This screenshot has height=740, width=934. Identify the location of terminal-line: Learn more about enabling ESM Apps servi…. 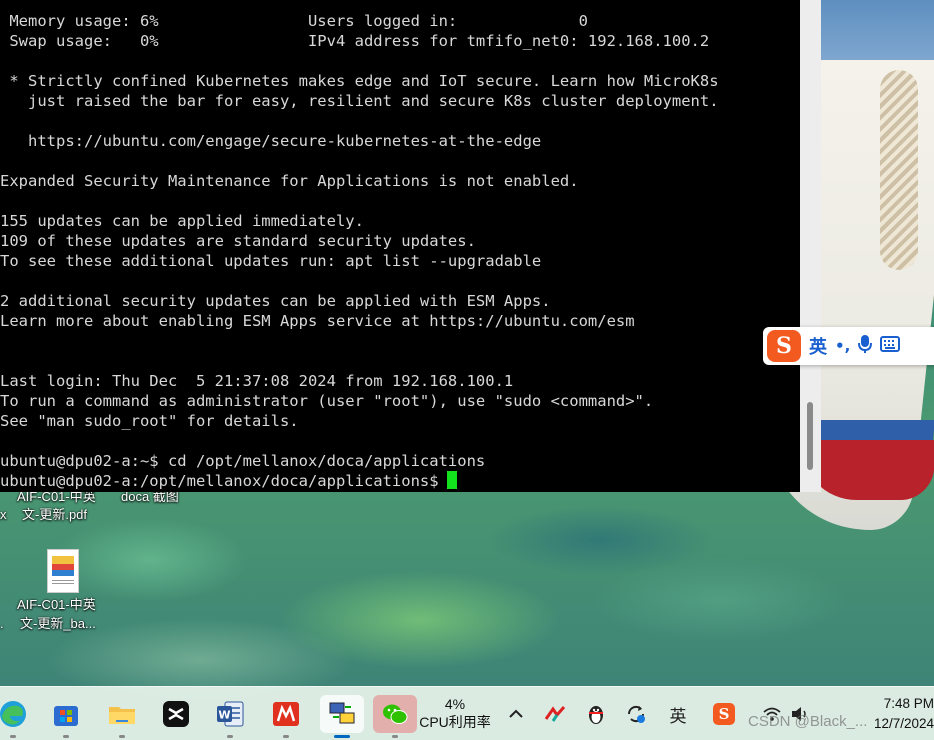
(317, 321).